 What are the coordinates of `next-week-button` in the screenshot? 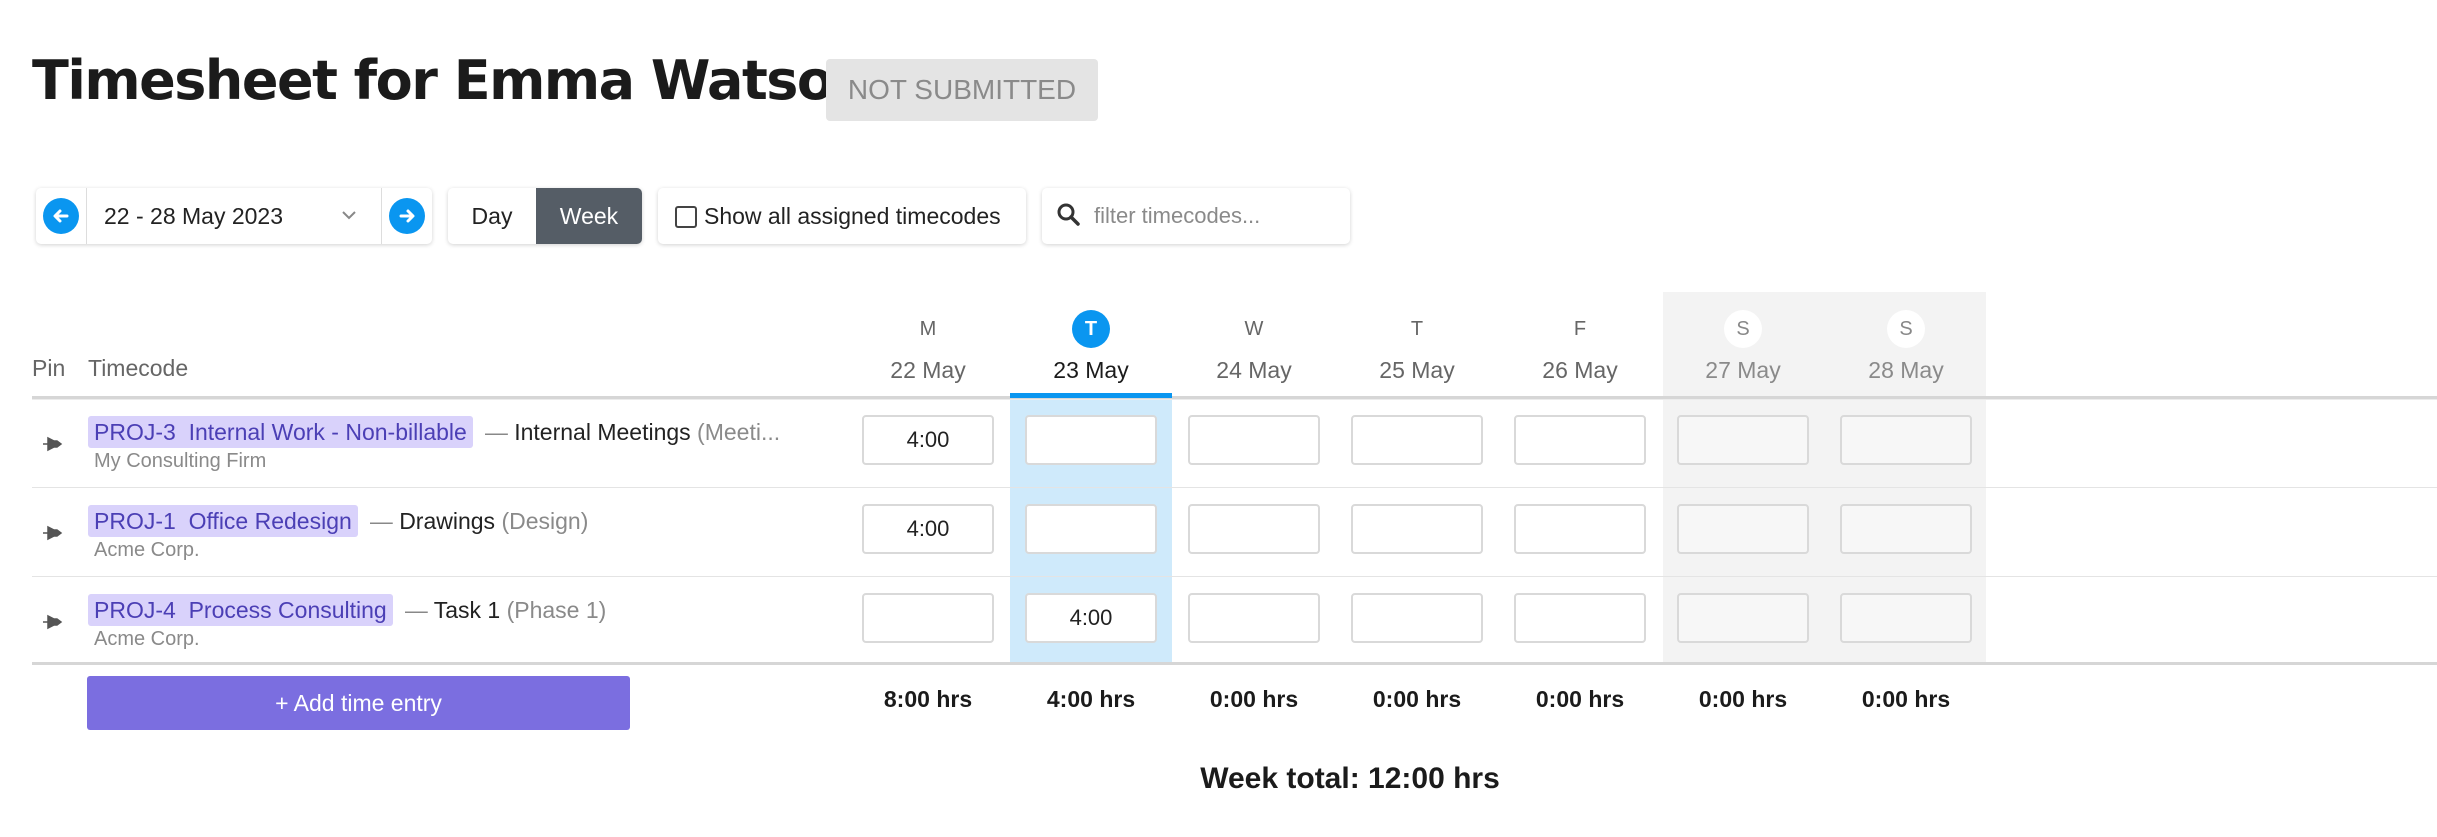 It's located at (407, 216).